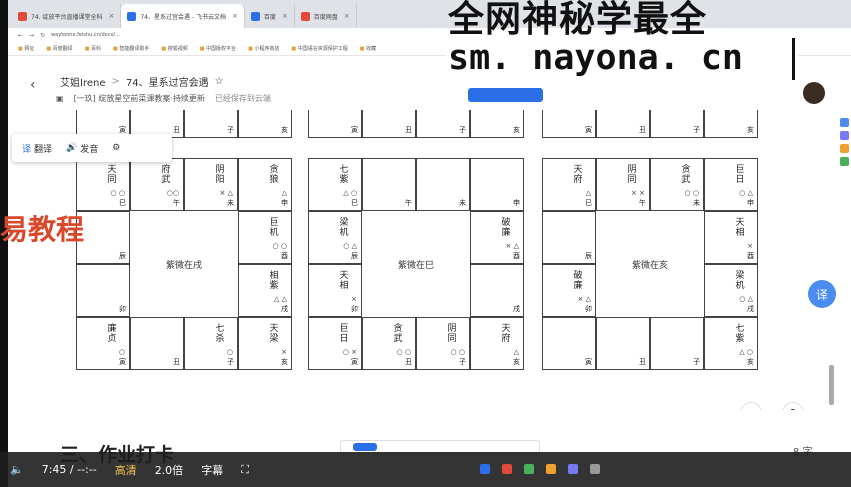 The image size is (851, 487). I want to click on share-button, so click(505, 95).